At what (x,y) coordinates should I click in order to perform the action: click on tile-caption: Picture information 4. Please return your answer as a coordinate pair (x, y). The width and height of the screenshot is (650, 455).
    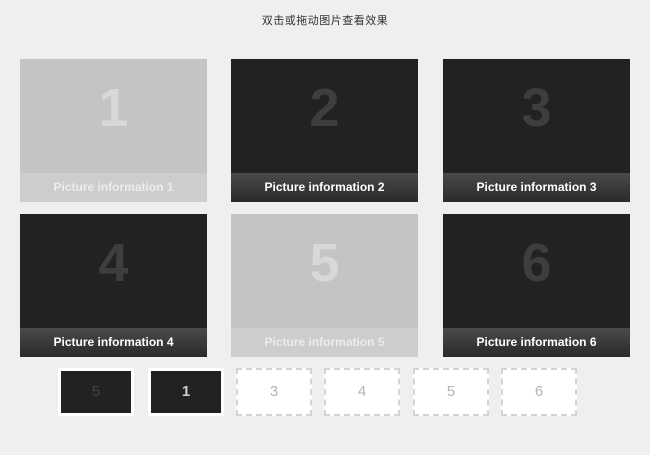
    Looking at the image, I should click on (113, 342).